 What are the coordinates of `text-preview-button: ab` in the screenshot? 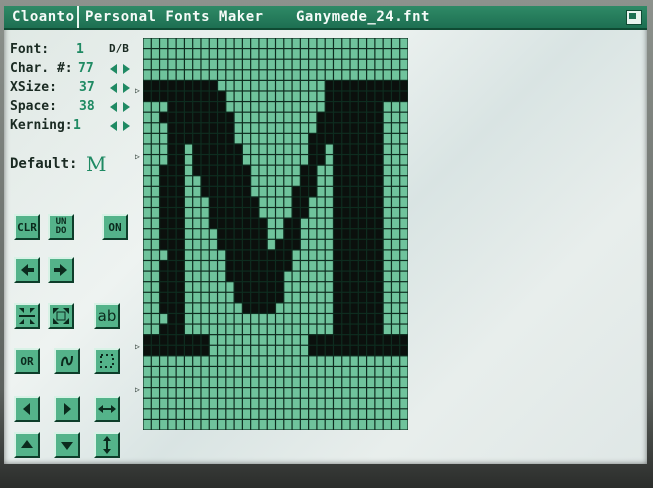 It's located at (107, 316).